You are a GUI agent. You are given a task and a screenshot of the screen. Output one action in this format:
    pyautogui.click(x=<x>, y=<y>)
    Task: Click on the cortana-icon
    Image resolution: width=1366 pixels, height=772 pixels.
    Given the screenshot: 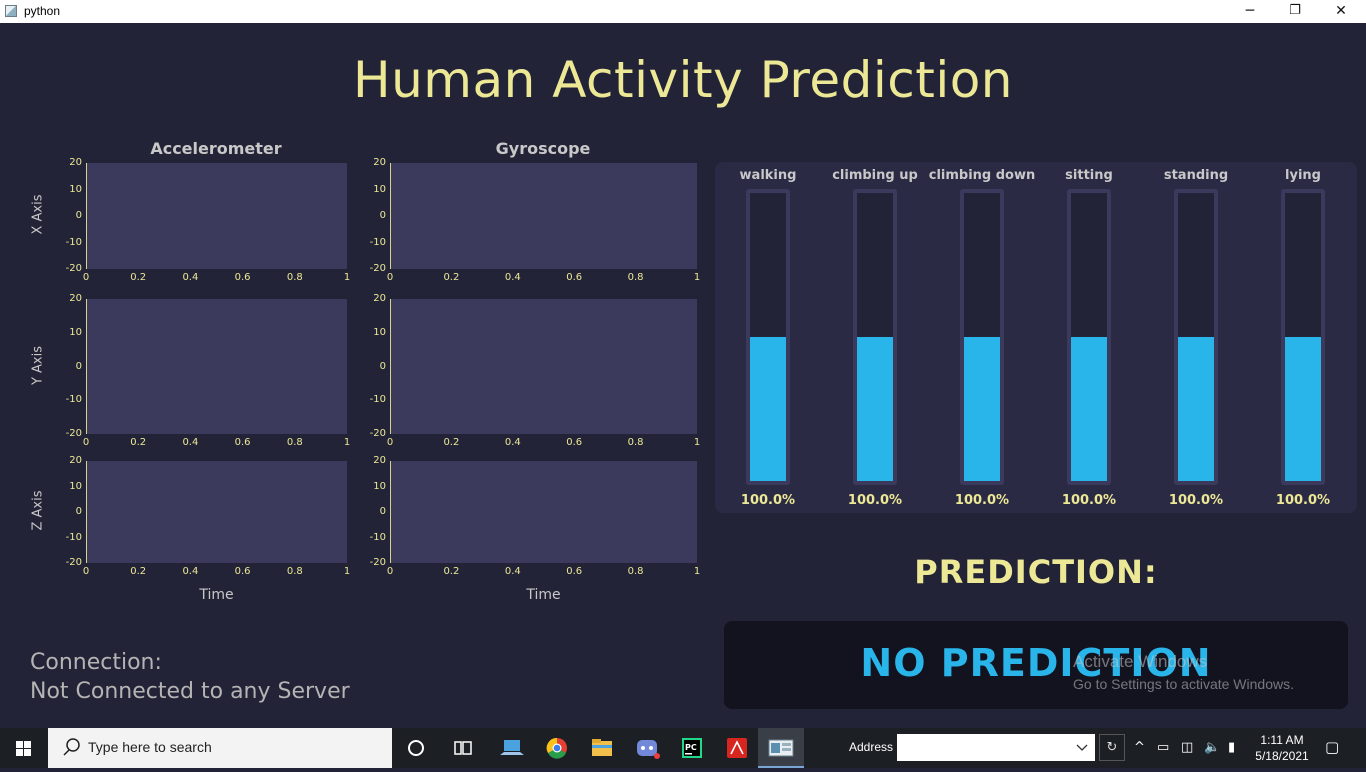 What is the action you would take?
    pyautogui.click(x=416, y=748)
    